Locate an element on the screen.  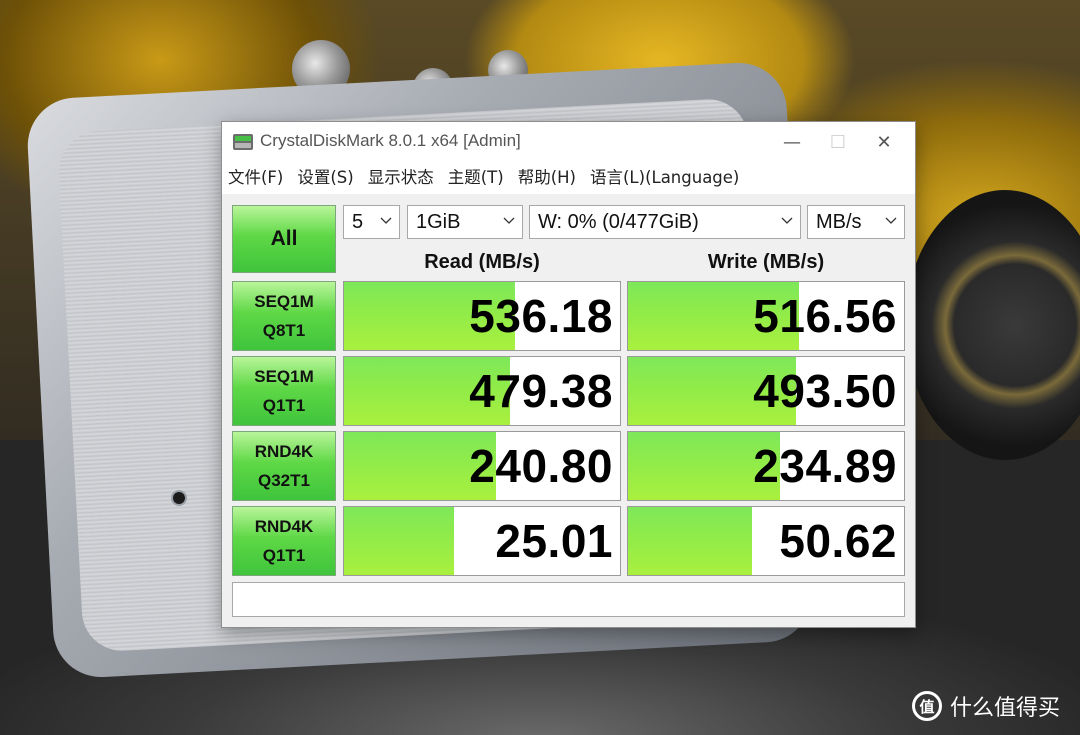
read-value: 479.38 is located at coordinates (541, 391).